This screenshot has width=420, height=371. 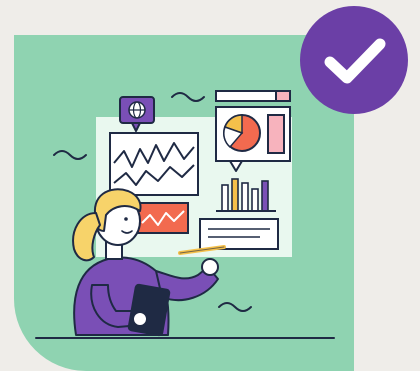 I want to click on text-card, so click(x=239, y=234).